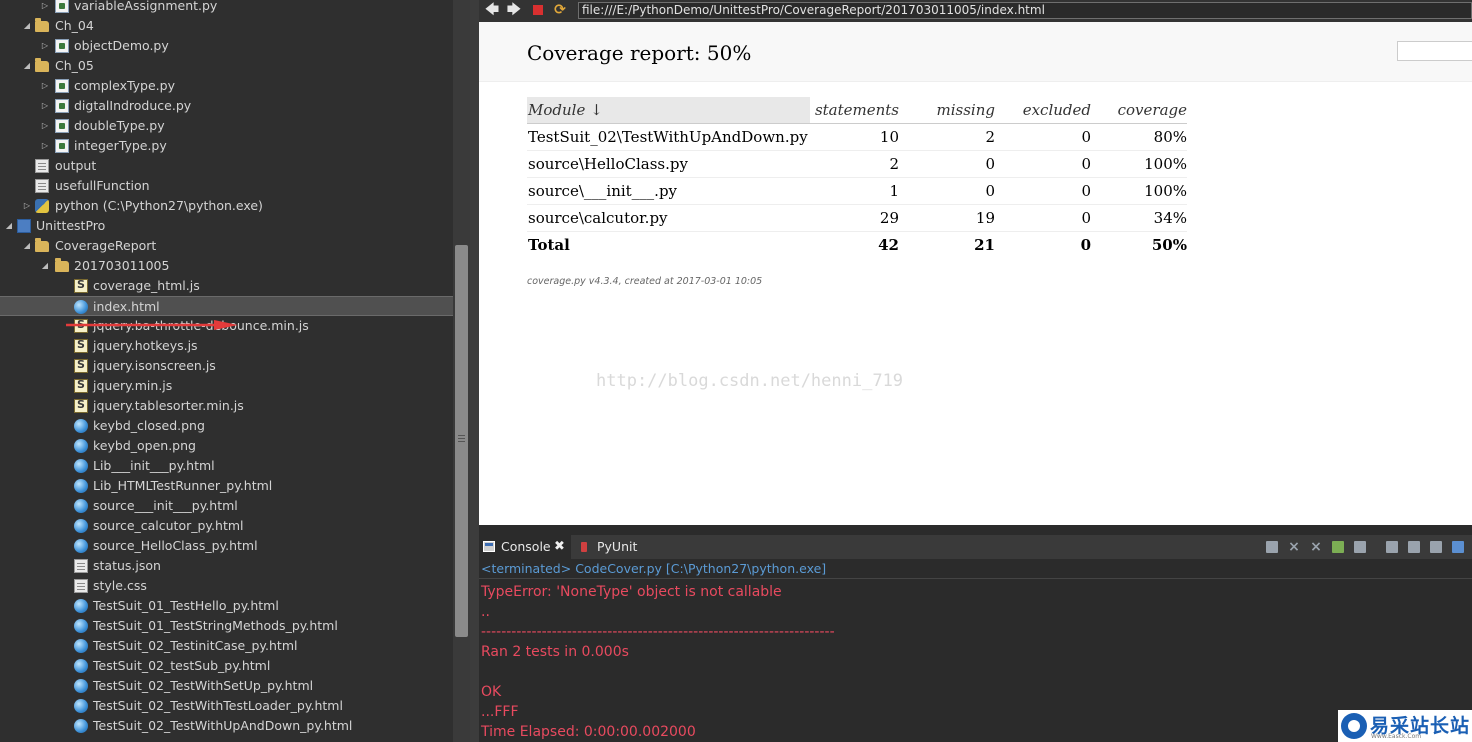  Describe the element at coordinates (854, 110) in the screenshot. I see `statements-column-header: statements` at that location.